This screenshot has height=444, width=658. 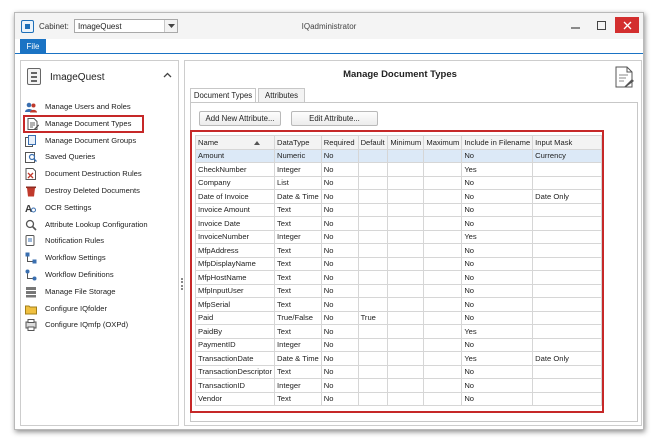 What do you see at coordinates (77, 77) in the screenshot?
I see `sidebar-header-title: ImageQuest` at bounding box center [77, 77].